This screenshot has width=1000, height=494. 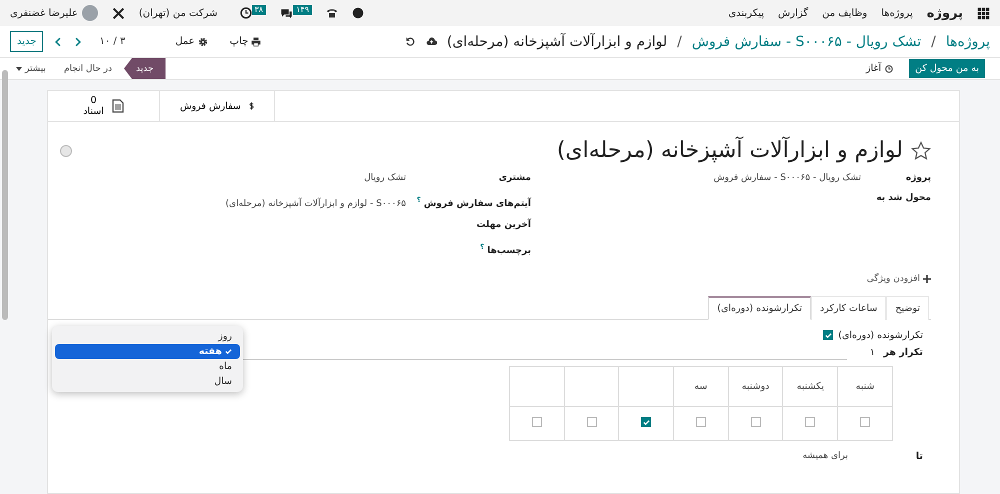 What do you see at coordinates (203, 41) in the screenshot?
I see `gear-icon` at bounding box center [203, 41].